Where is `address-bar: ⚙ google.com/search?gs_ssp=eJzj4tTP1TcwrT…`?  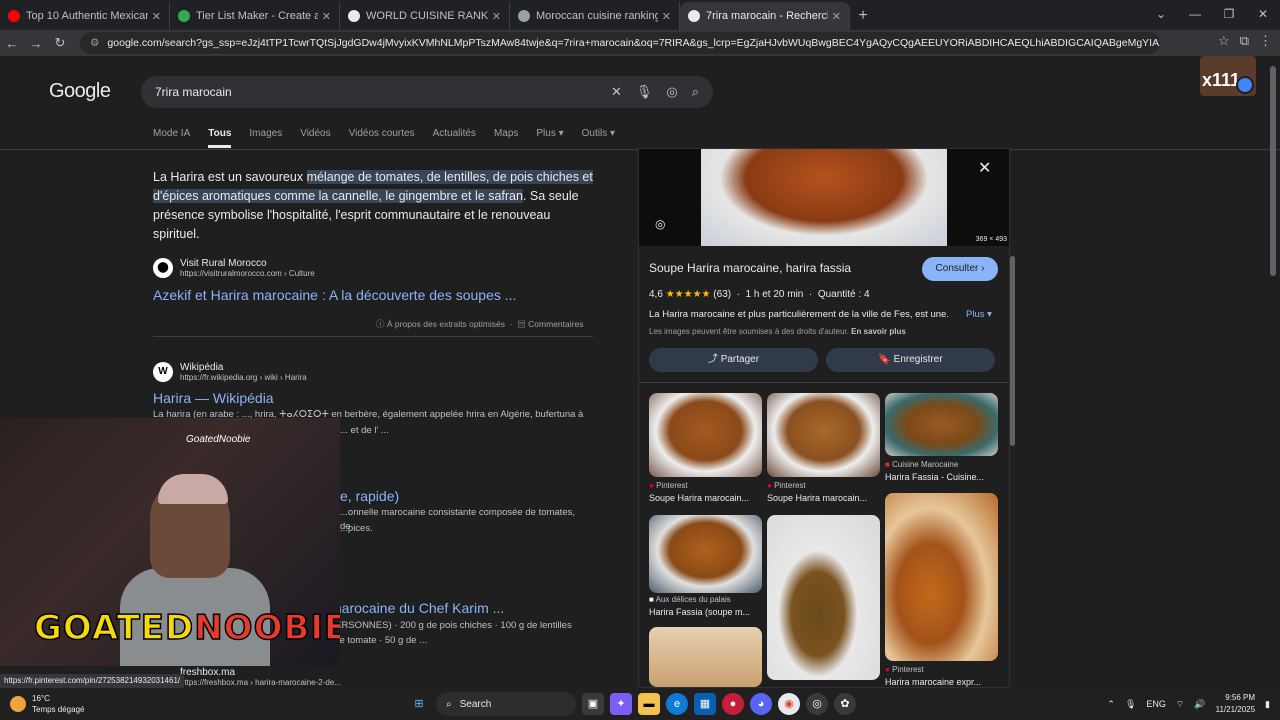
address-bar: ⚙ google.com/search?gs_ssp=eJzj4tTP1TcwrT… is located at coordinates (620, 43).